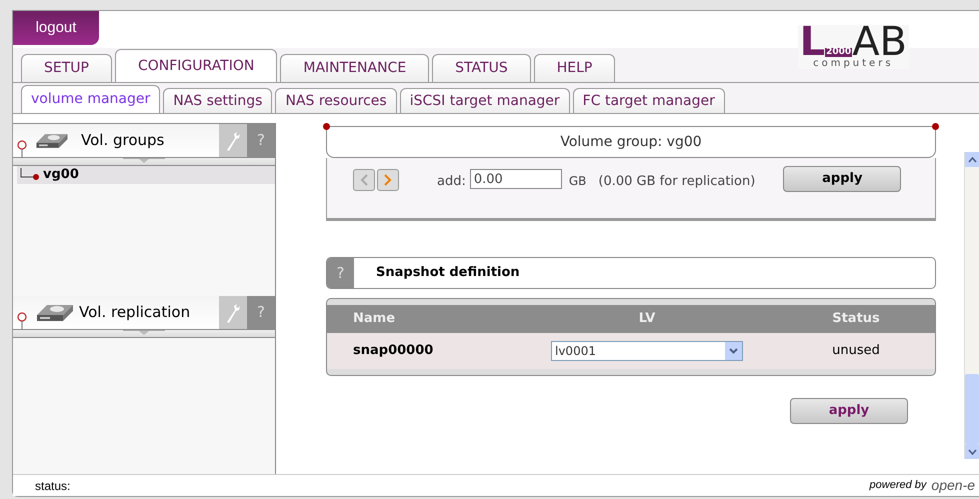 This screenshot has width=979, height=499. Describe the element at coordinates (364, 180) in the screenshot. I see `chevron-left-icon` at that location.